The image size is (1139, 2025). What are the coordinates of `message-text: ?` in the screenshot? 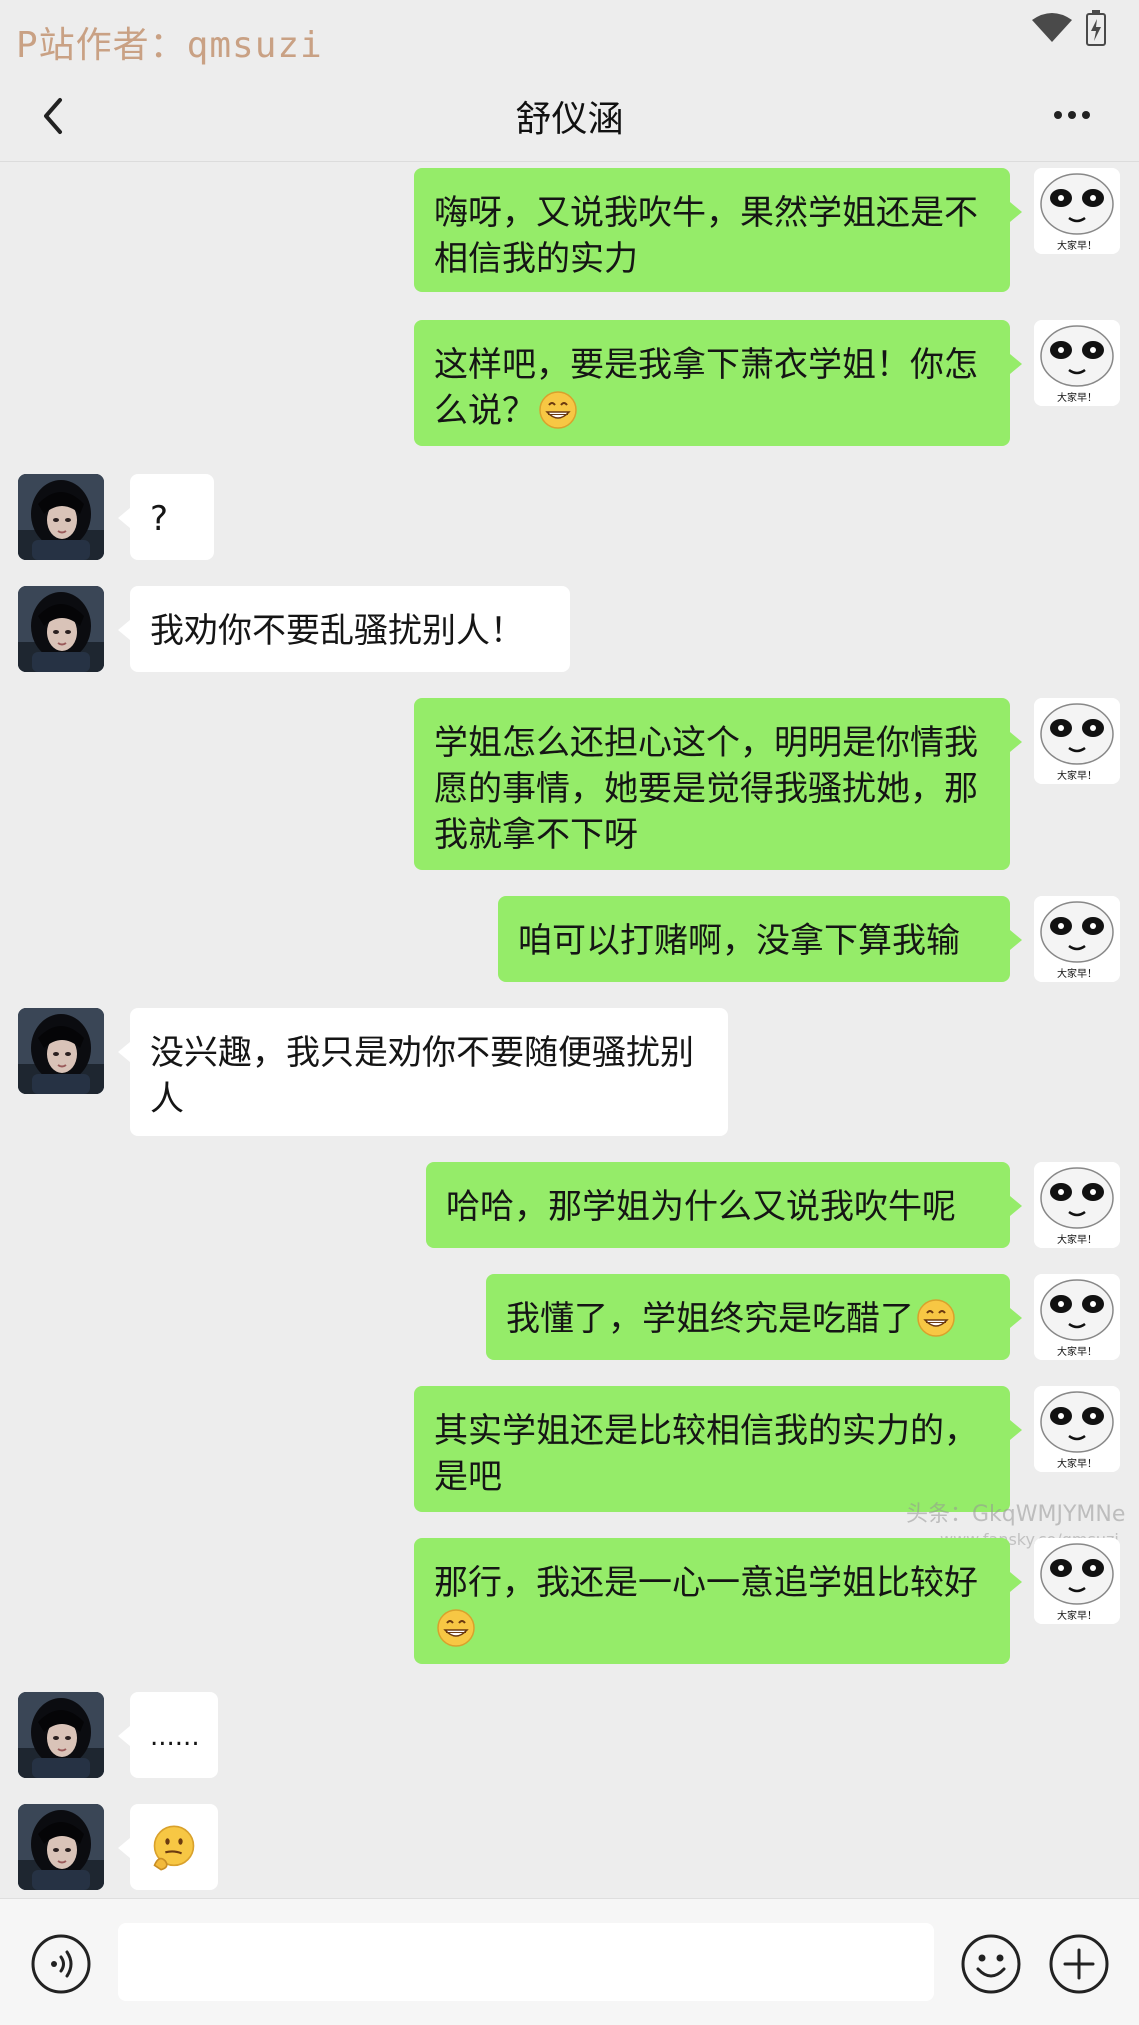 It's located at (159, 519).